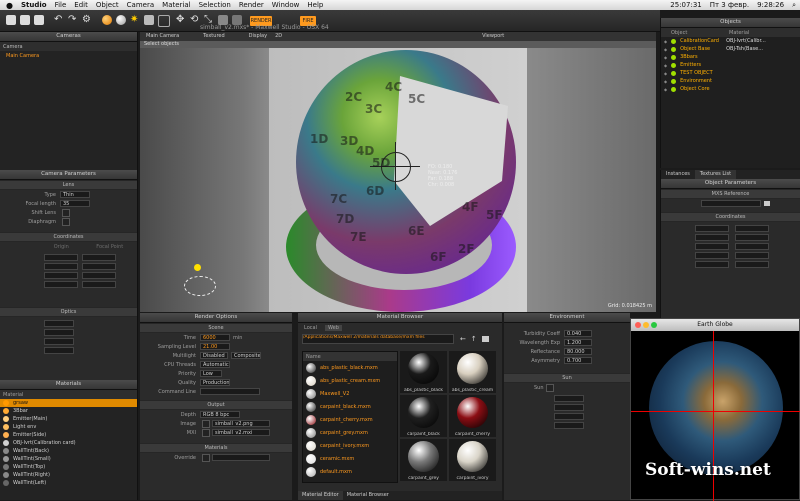  I want to click on shift-lens-checkbox, so click(66, 212).